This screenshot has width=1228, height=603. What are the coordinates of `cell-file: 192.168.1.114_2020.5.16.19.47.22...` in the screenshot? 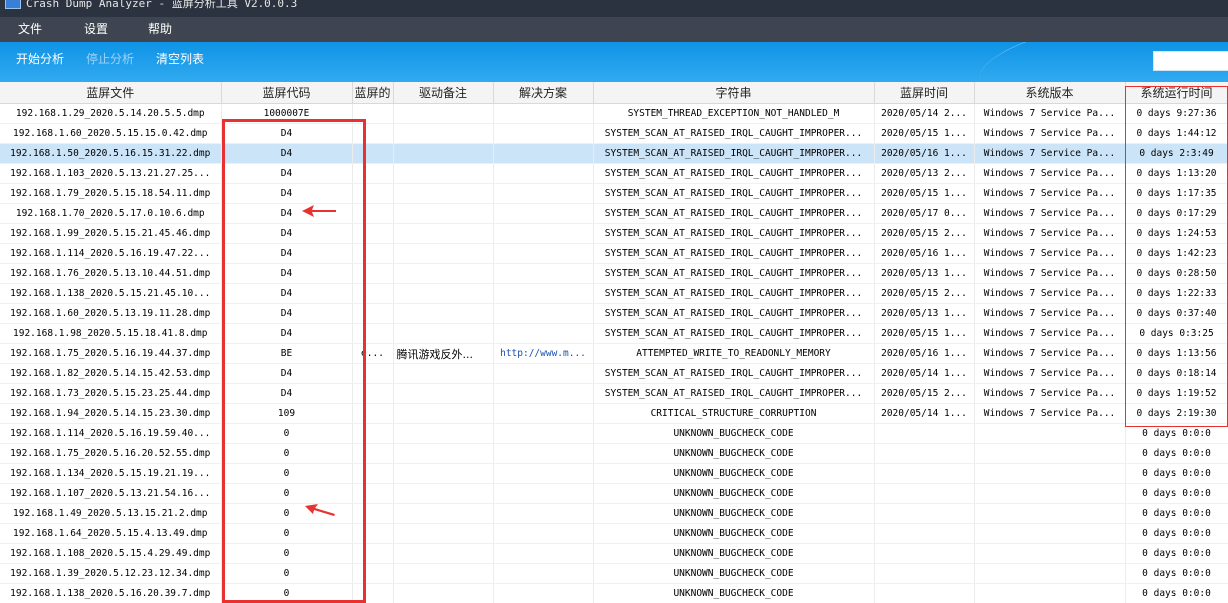 It's located at (111, 253).